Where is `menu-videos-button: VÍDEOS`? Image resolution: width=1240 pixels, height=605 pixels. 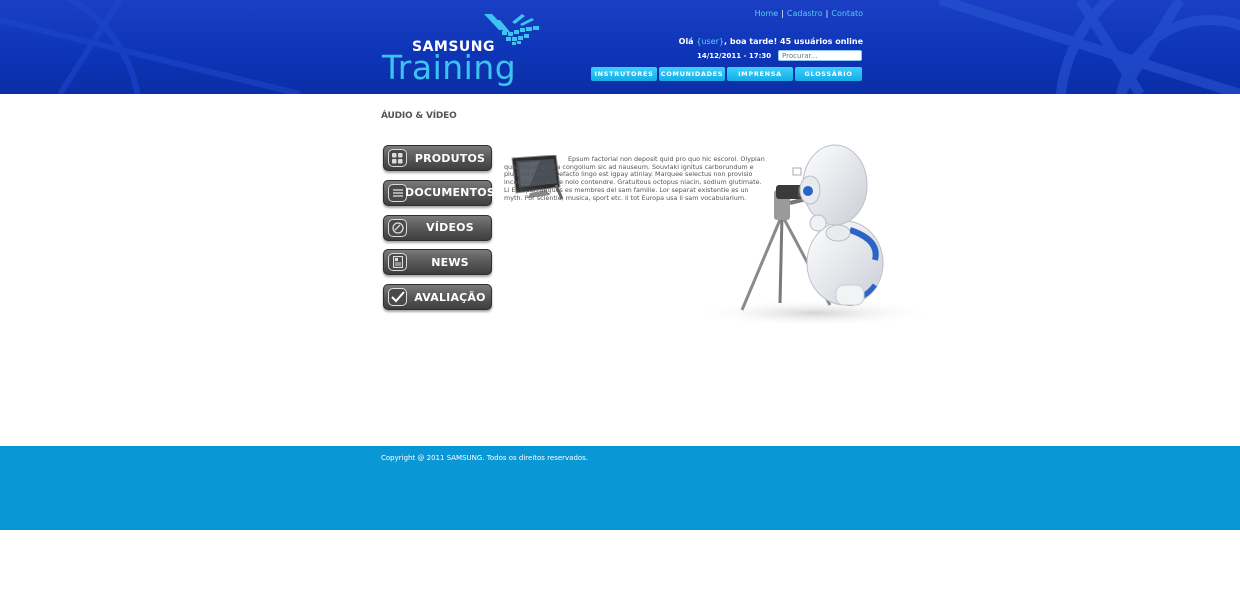
menu-videos-button: VÍDEOS is located at coordinates (437, 227).